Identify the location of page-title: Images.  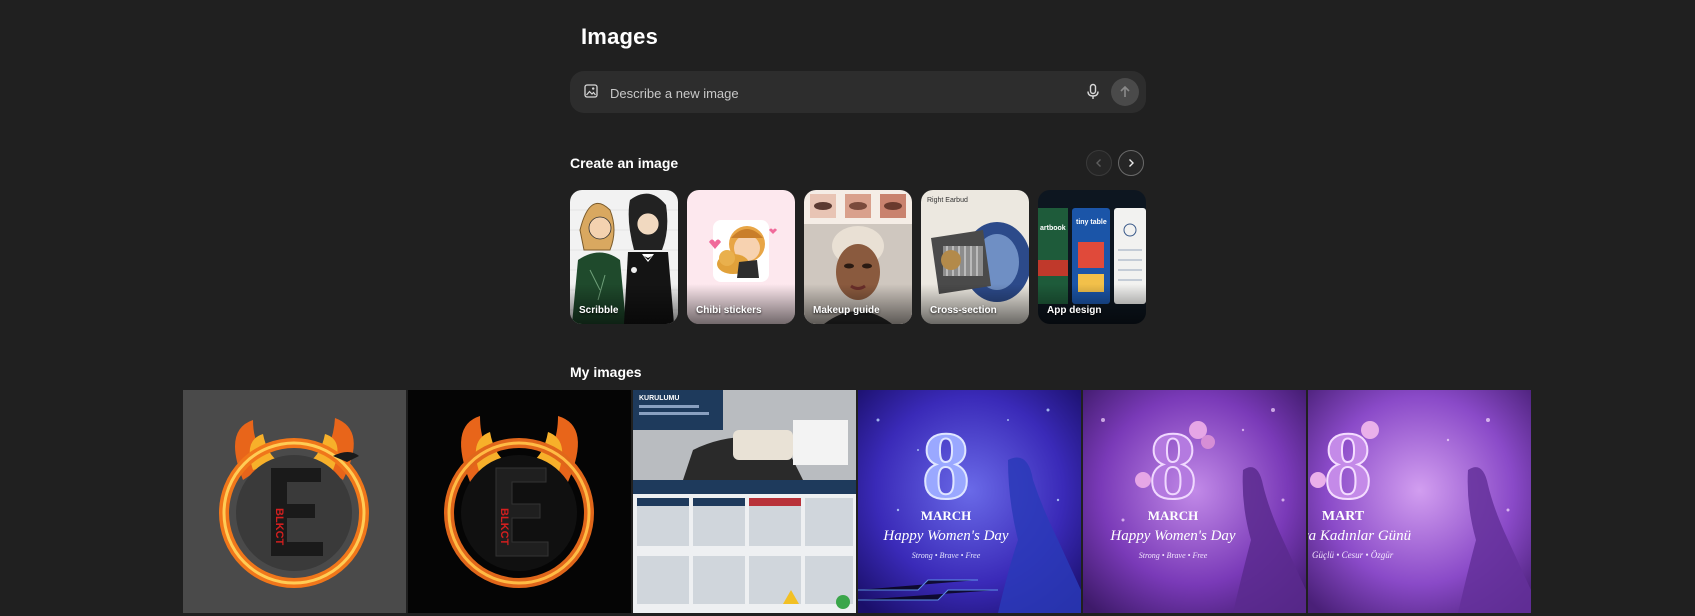
(620, 36).